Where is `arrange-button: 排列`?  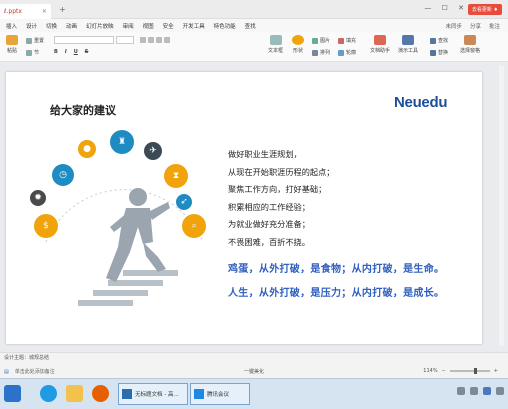
arrange-button: 排列 is located at coordinates (321, 52).